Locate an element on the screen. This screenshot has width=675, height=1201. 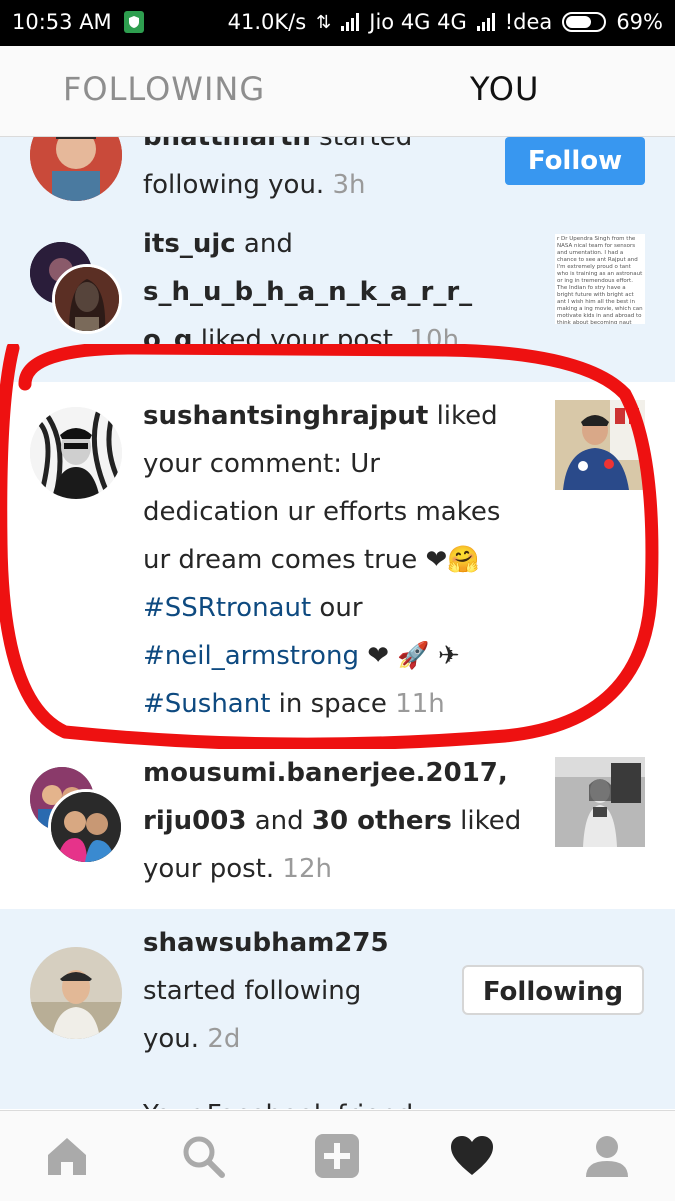
tab-you: YOU is located at coordinates (504, 89).